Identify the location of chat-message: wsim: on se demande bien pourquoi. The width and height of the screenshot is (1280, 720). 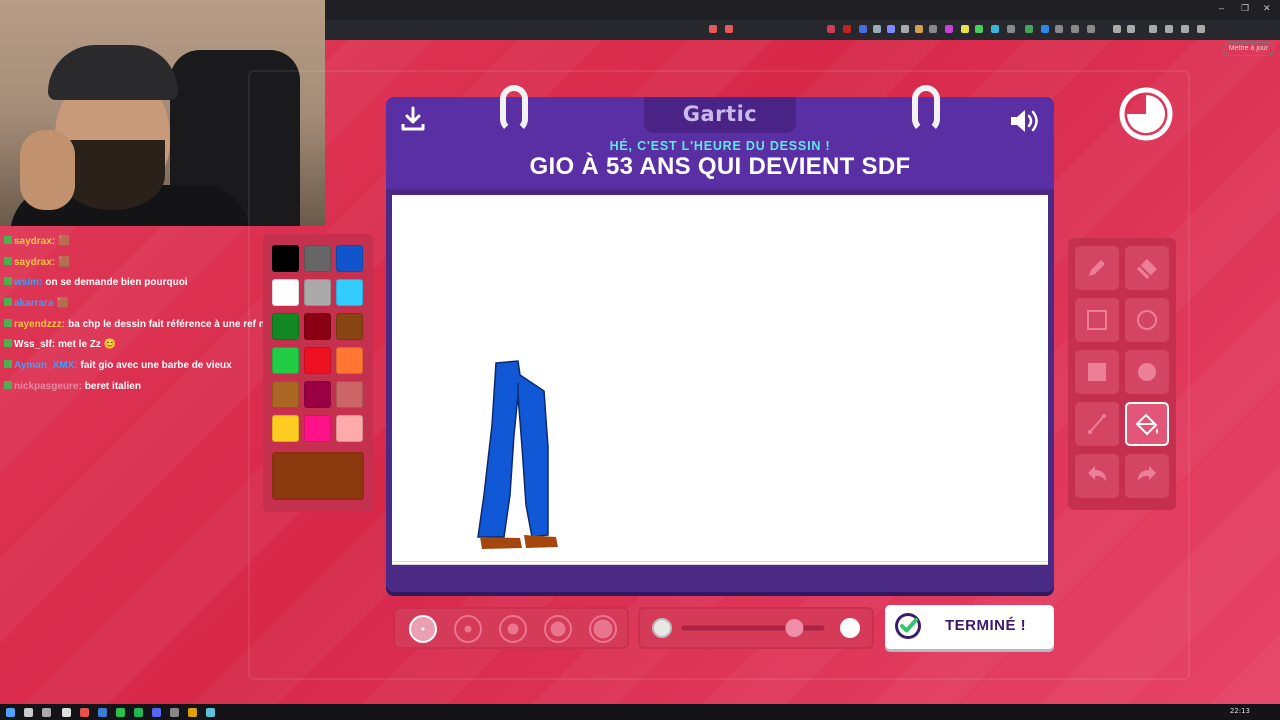
(152, 283).